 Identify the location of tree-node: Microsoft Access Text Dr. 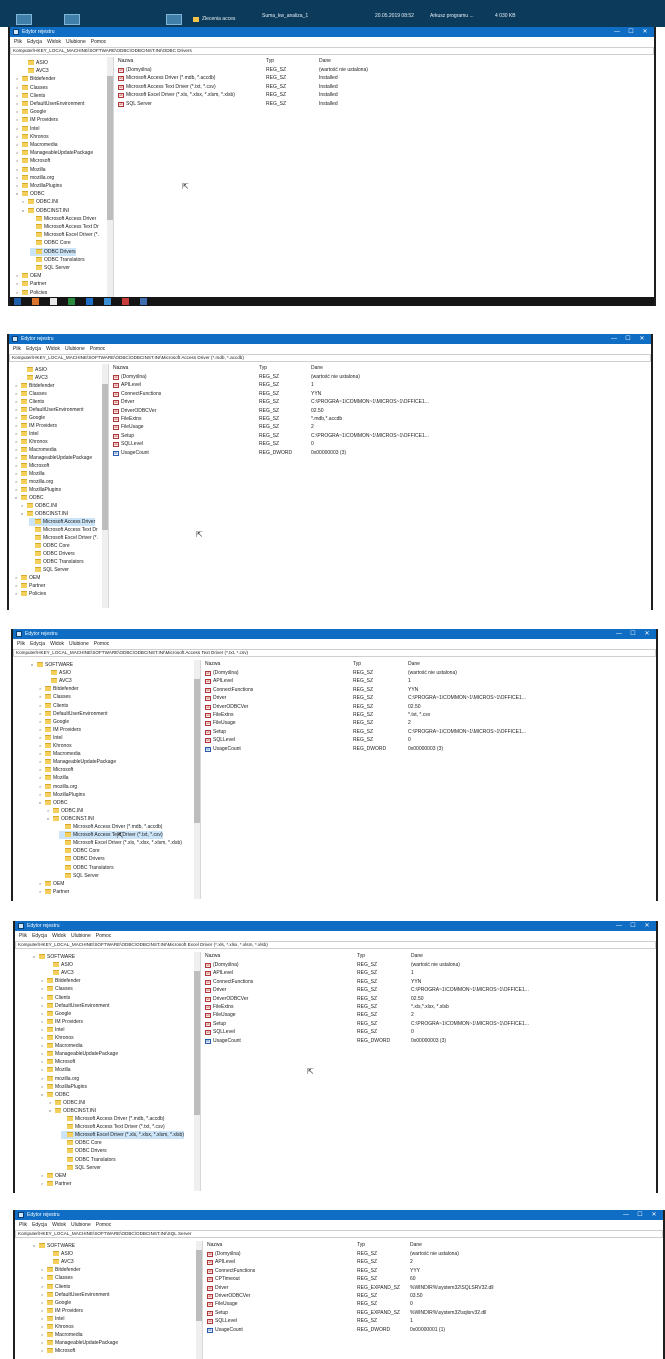
(63, 530).